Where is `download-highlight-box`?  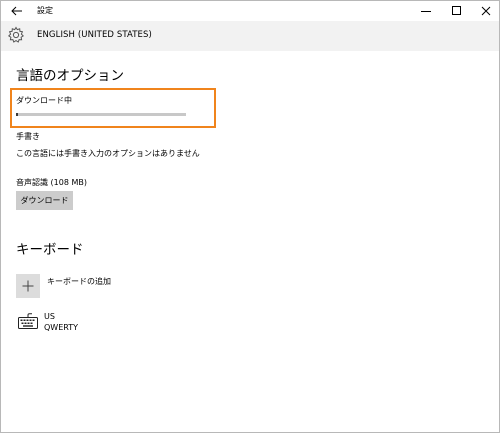 download-highlight-box is located at coordinates (113, 108).